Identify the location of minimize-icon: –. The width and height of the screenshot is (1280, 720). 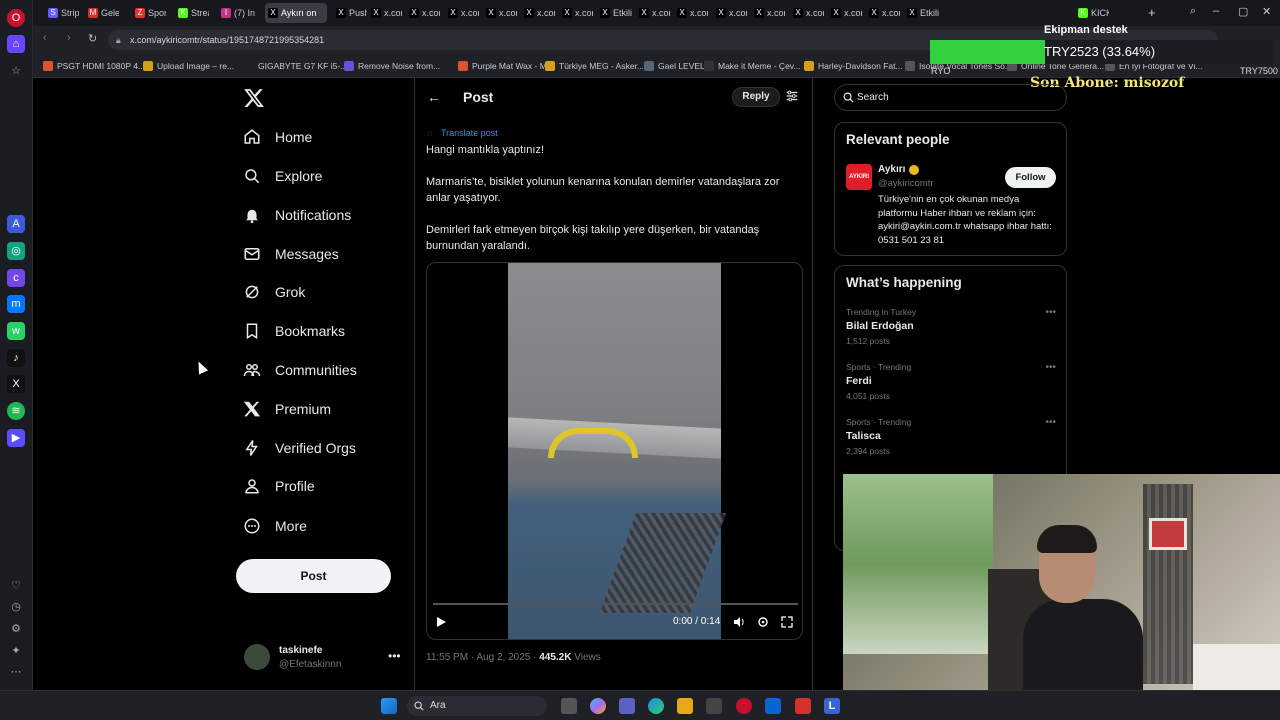
(1216, 11).